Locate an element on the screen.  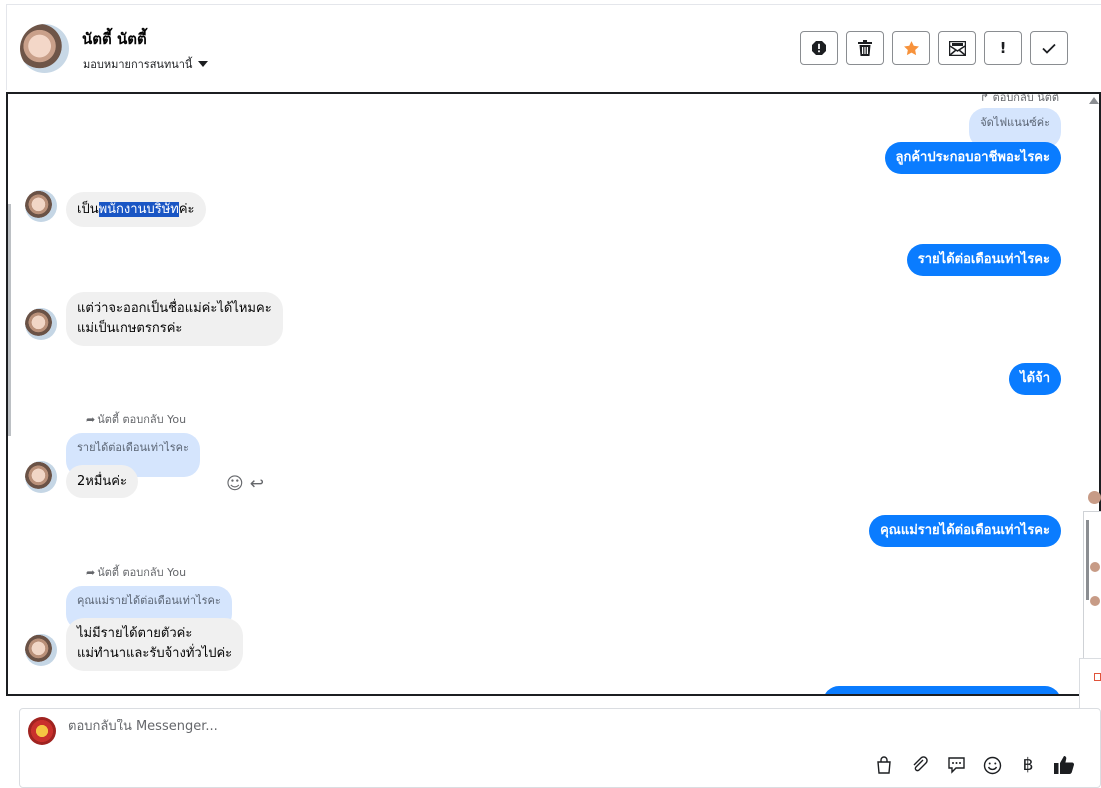
assign-conversation-dropdown: มอบหมายการสนทนานี้ is located at coordinates (146, 64).